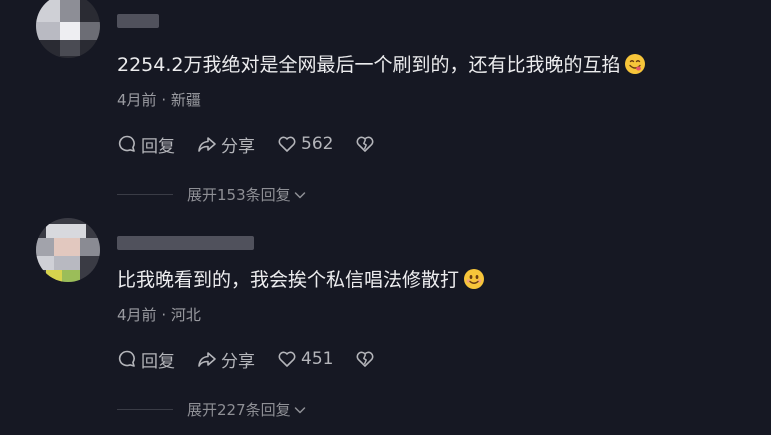 Image resolution: width=771 pixels, height=435 pixels. What do you see at coordinates (288, 280) in the screenshot?
I see `comment-text-content: 比我晚看到的，我会挨个私信唱法修散打` at bounding box center [288, 280].